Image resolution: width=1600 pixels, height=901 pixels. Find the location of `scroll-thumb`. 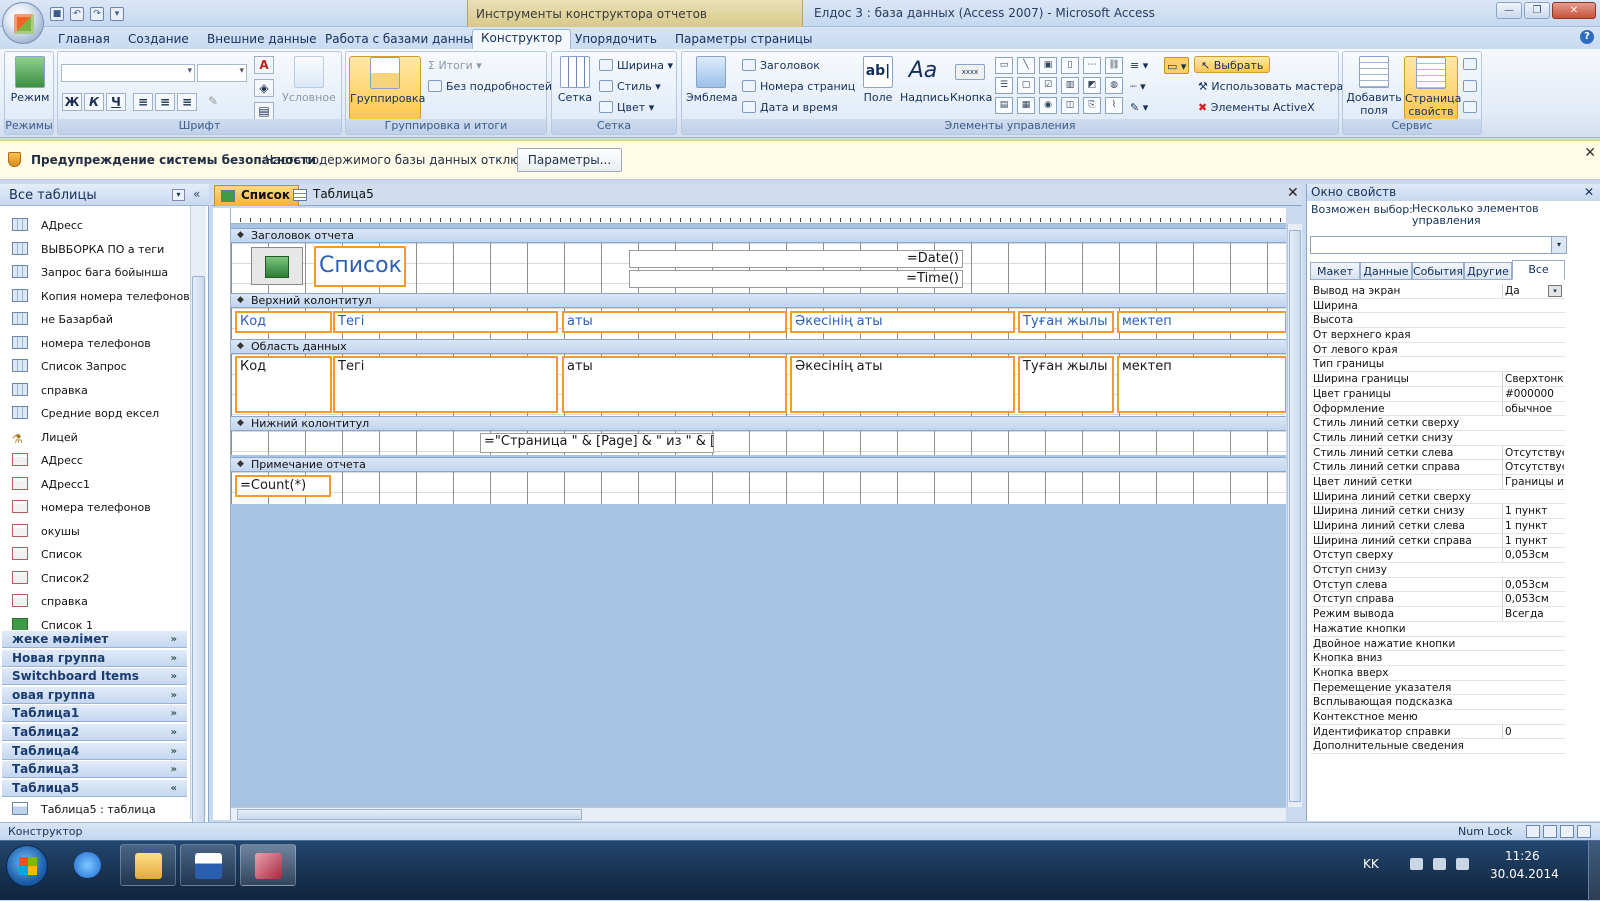

scroll-thumb is located at coordinates (409, 814).